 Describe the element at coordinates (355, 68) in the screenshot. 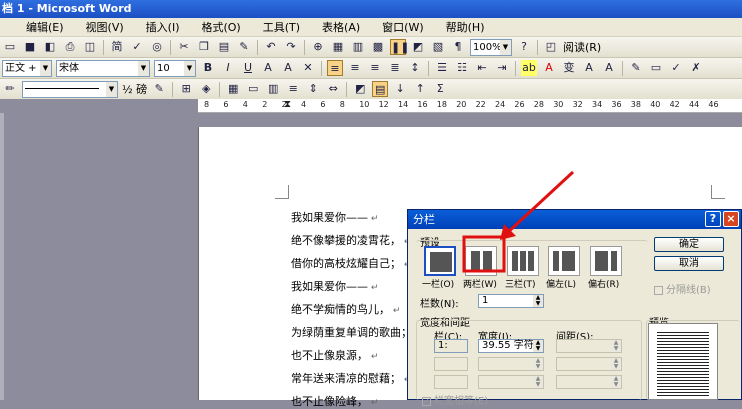

I see `align-center-icon: ≡` at that location.